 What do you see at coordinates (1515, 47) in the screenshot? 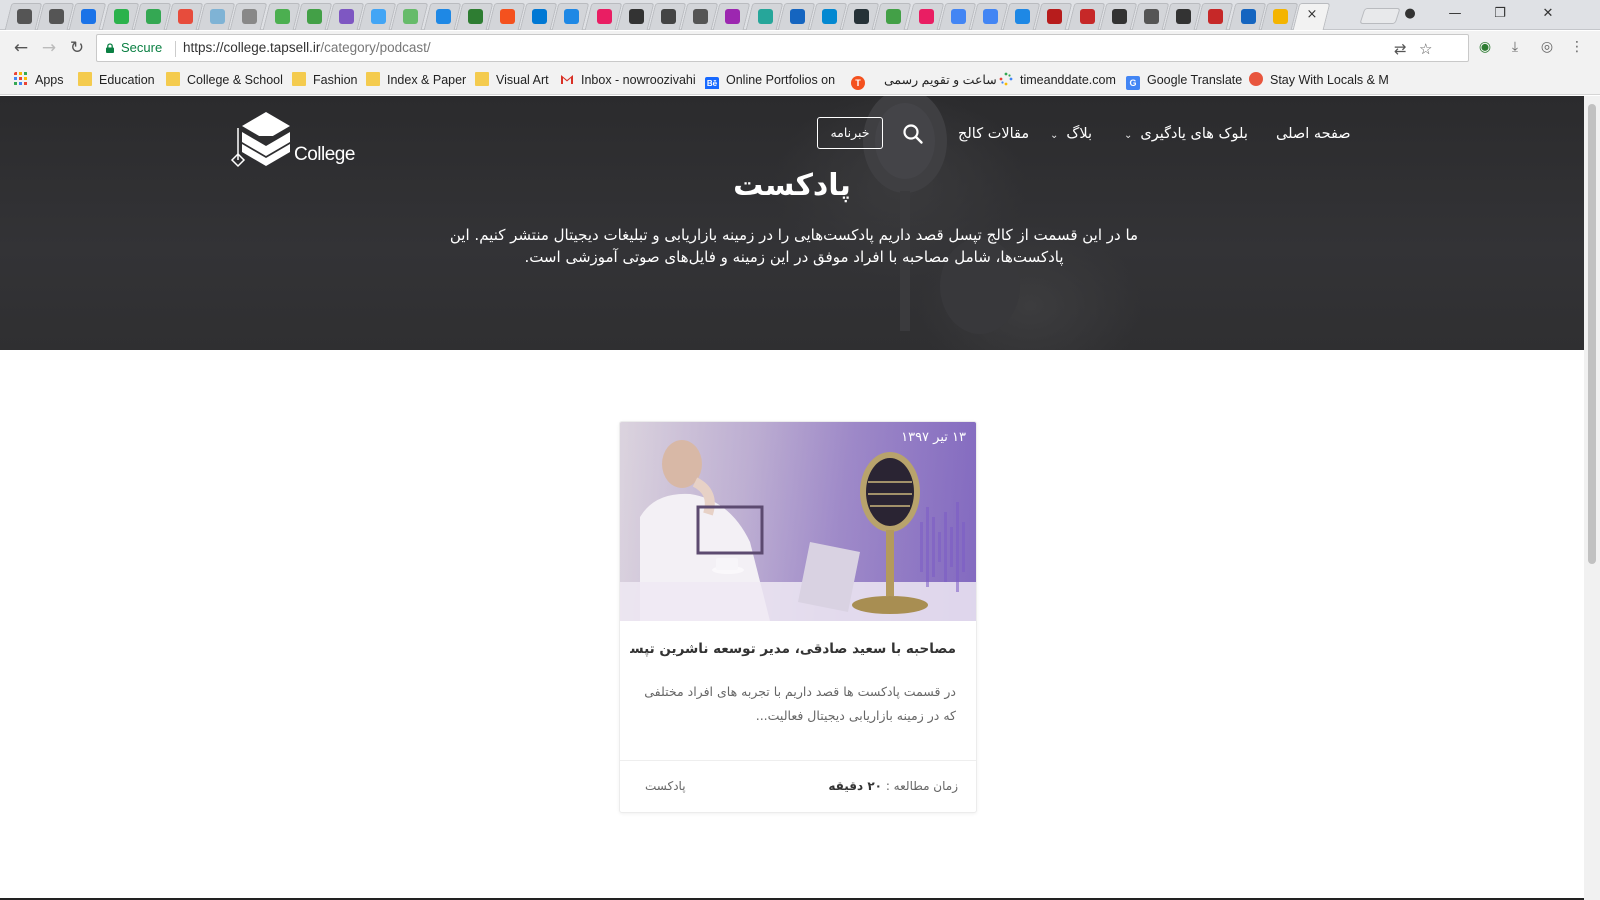
I see `extension-download-icon: ⤓` at bounding box center [1515, 47].